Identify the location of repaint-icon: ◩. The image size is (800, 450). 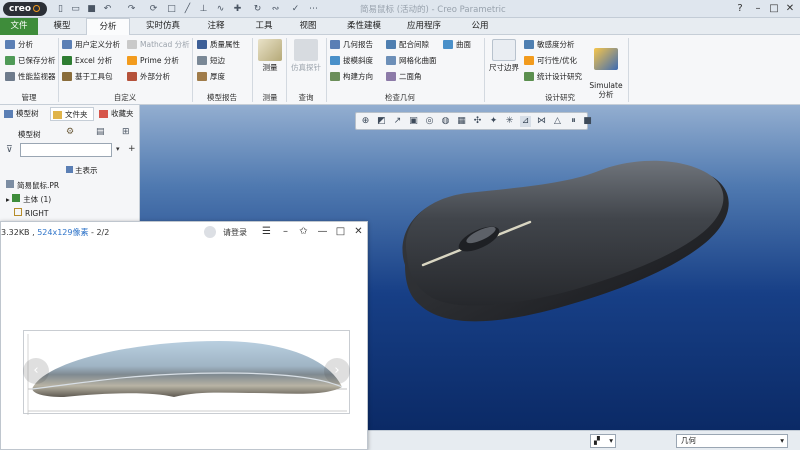
(381, 121).